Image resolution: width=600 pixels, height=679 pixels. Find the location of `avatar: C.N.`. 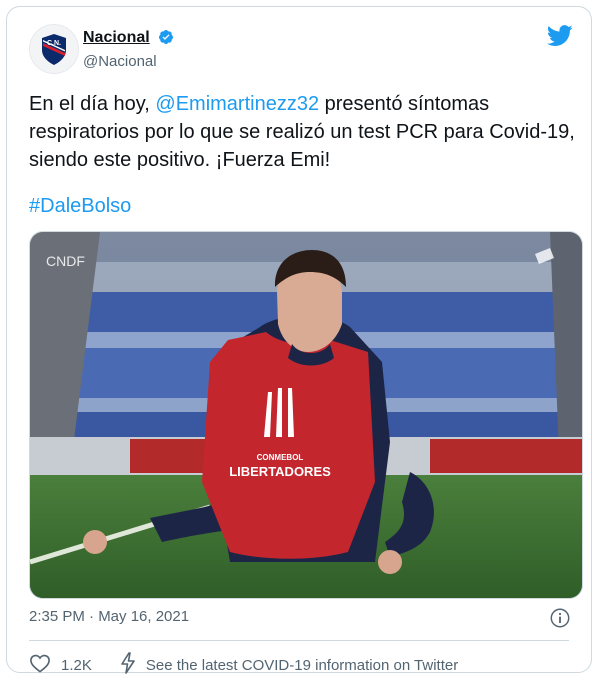

avatar: C.N. is located at coordinates (54, 49).